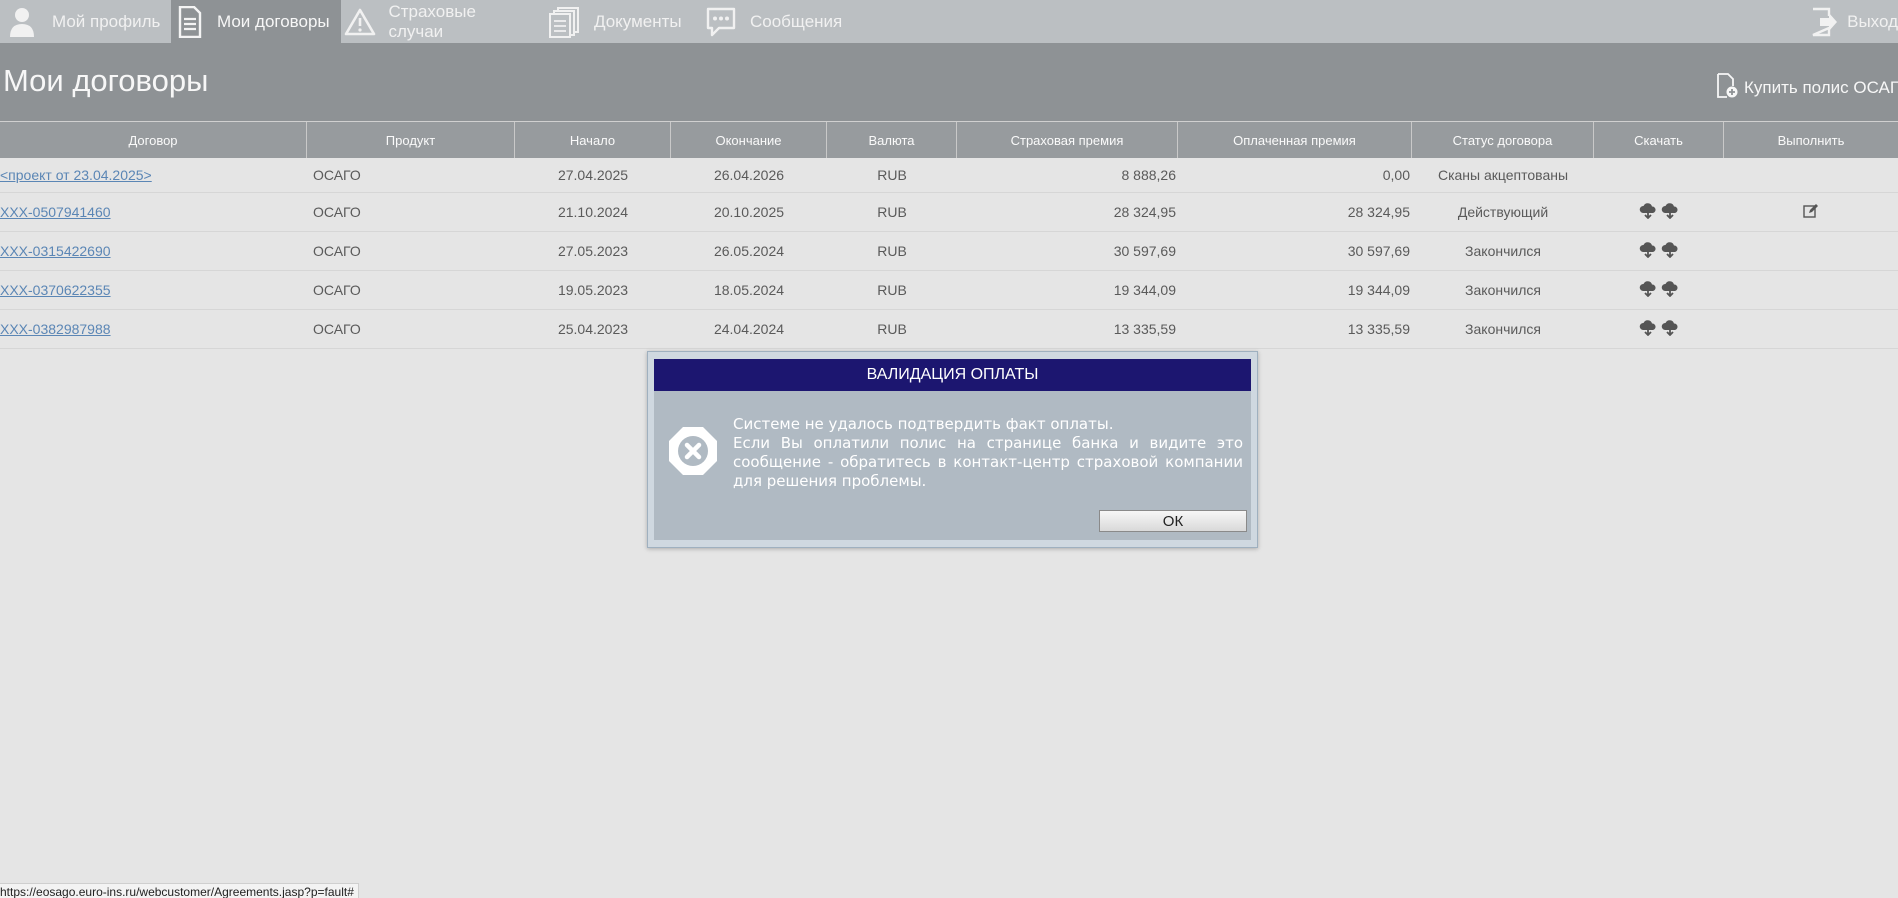 The height and width of the screenshot is (898, 1898). Describe the element at coordinates (796, 21) in the screenshot. I see `nav-item-label: Сообщения` at that location.